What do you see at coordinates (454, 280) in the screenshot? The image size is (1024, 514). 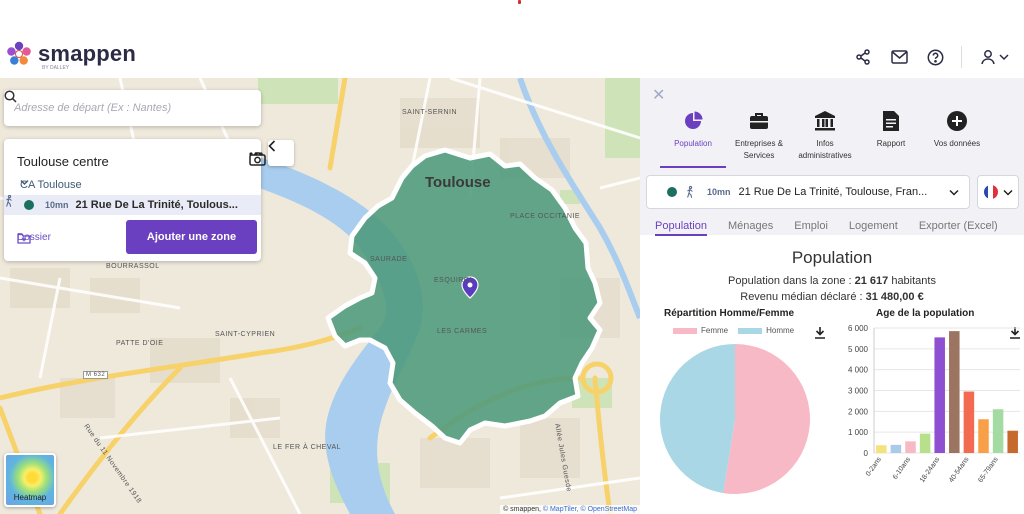 I see `map-district-label: ESQUIROL` at bounding box center [454, 280].